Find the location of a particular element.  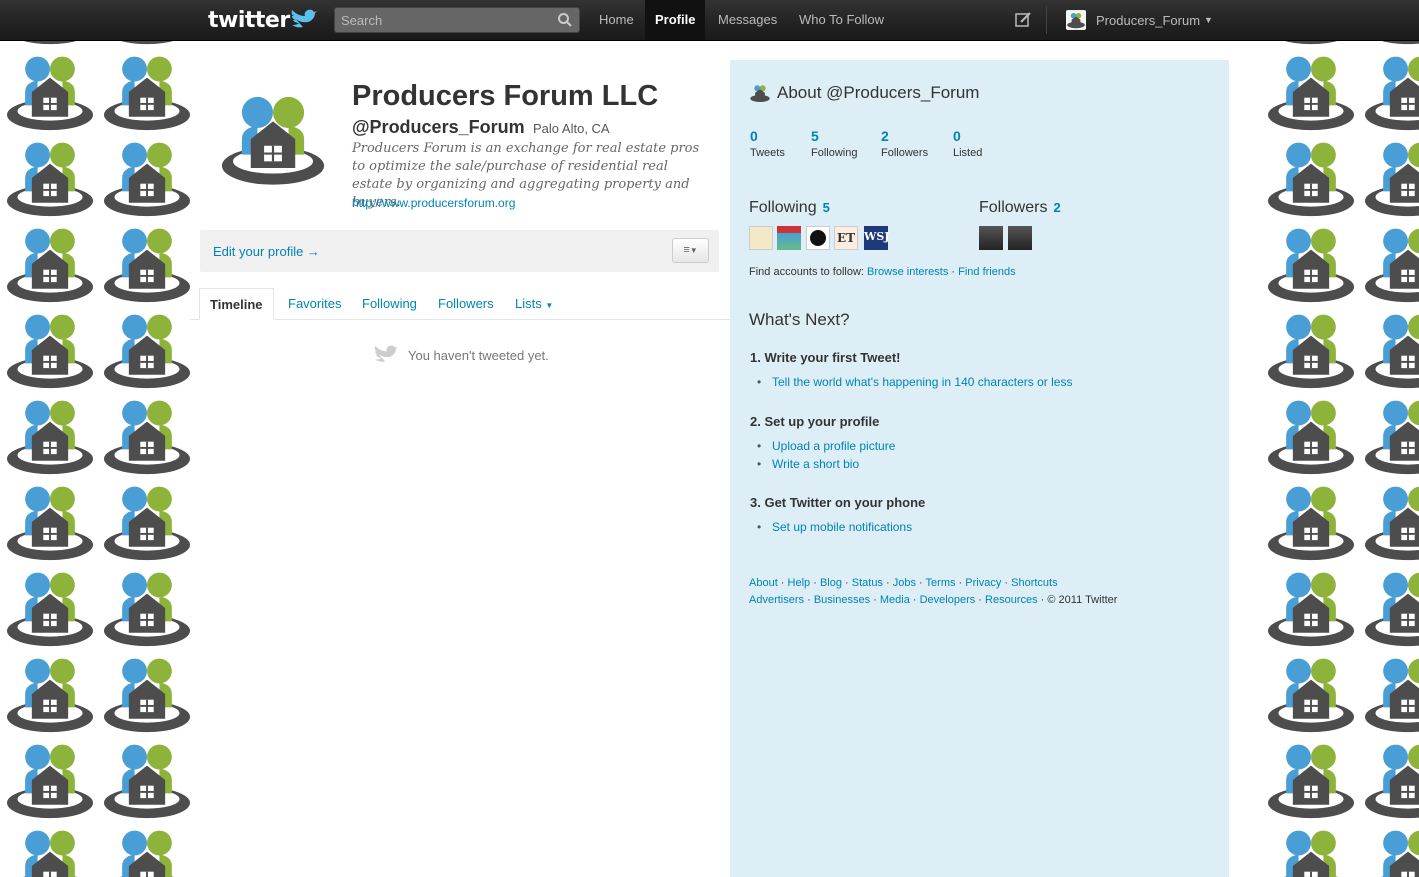

nav-home: Home is located at coordinates (616, 20).